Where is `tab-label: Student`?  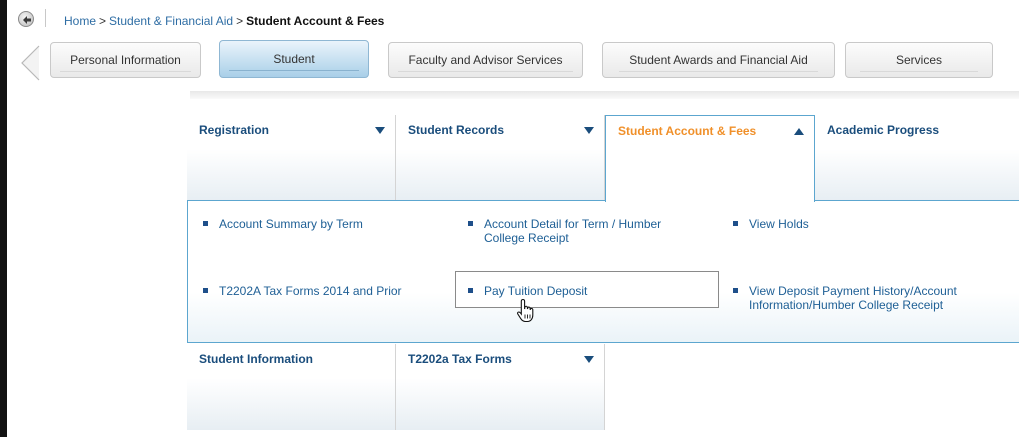 tab-label: Student is located at coordinates (294, 59).